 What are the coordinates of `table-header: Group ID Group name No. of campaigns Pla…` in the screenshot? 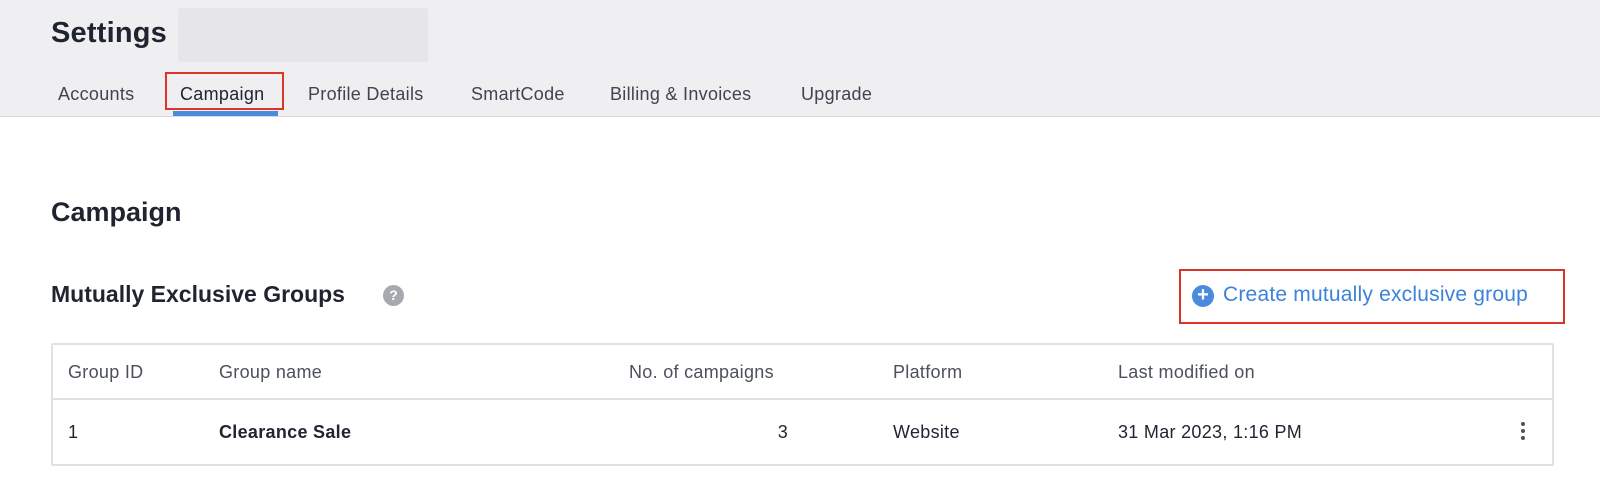 It's located at (802, 372).